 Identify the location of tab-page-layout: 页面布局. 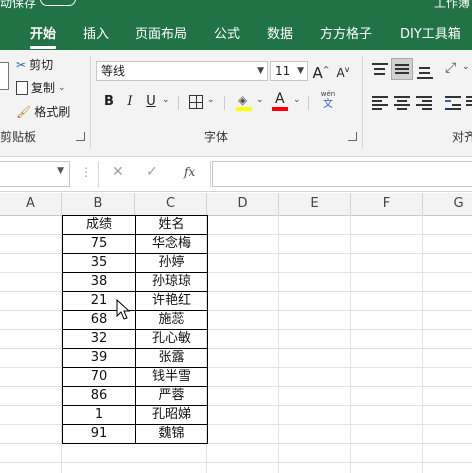
(161, 32).